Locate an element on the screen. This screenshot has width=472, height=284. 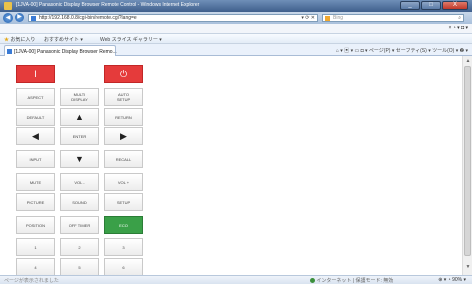
eco-button: ECO is located at coordinates (123, 225).